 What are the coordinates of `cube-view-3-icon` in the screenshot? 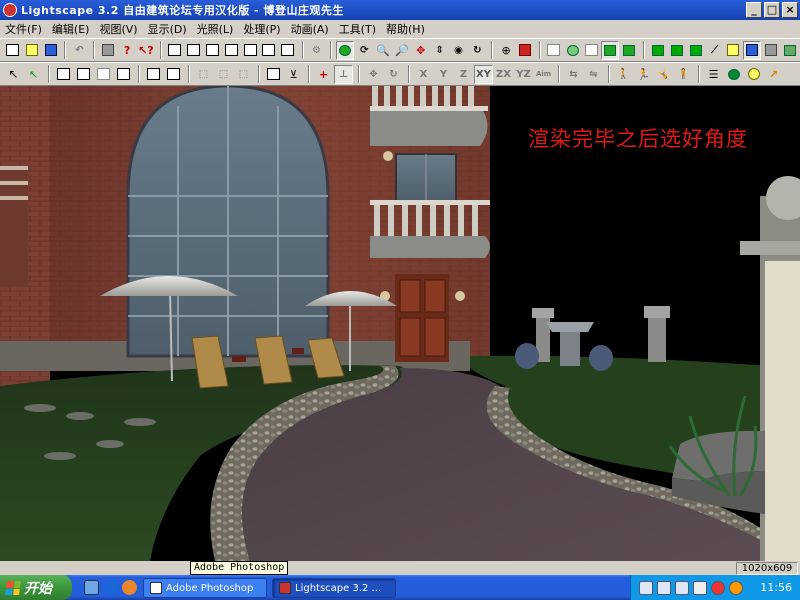 It's located at (231, 50).